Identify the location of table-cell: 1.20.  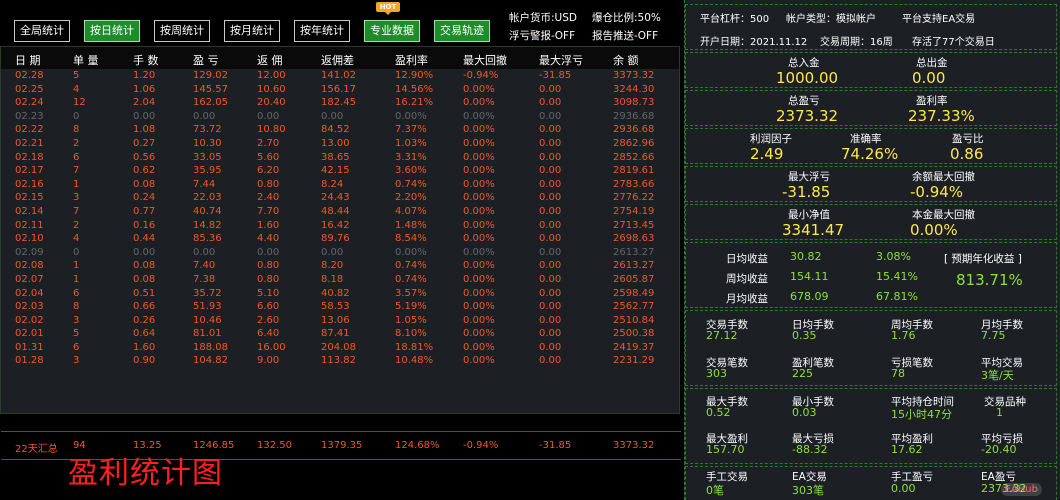
(144, 75).